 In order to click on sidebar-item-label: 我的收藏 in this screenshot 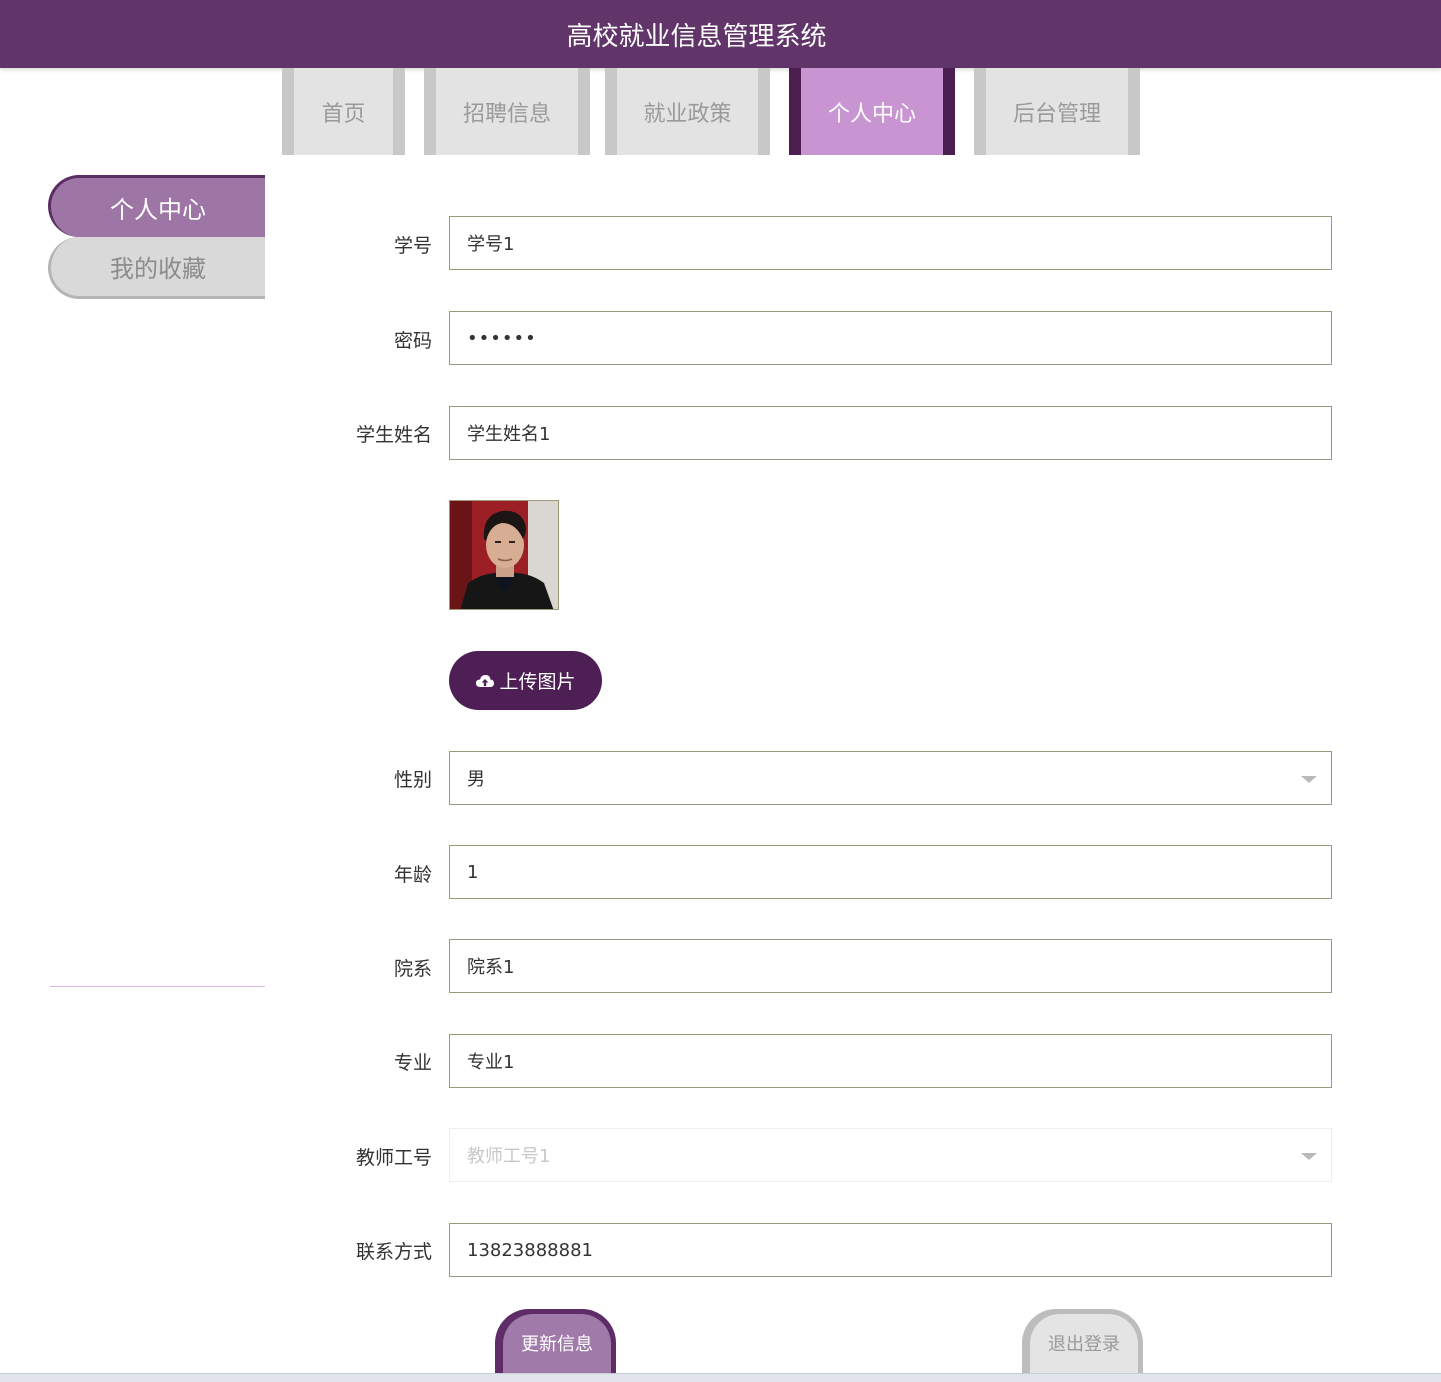, I will do `click(158, 269)`.